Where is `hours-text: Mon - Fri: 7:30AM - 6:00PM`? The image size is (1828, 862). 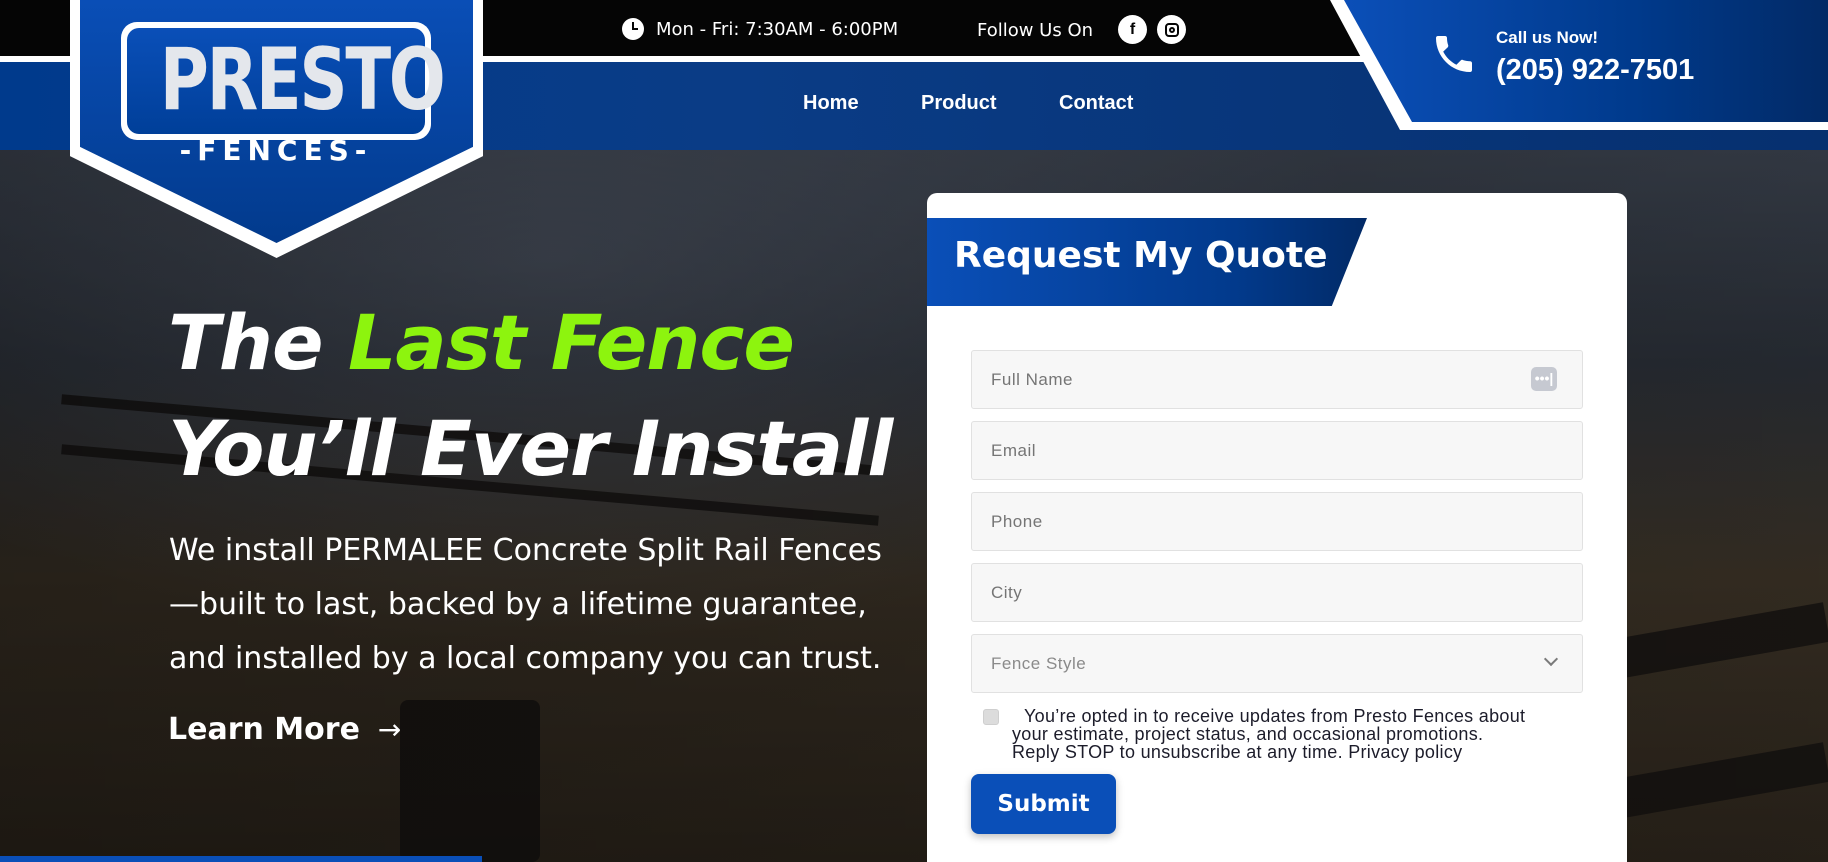 hours-text: Mon - Fri: 7:30AM - 6:00PM is located at coordinates (777, 29).